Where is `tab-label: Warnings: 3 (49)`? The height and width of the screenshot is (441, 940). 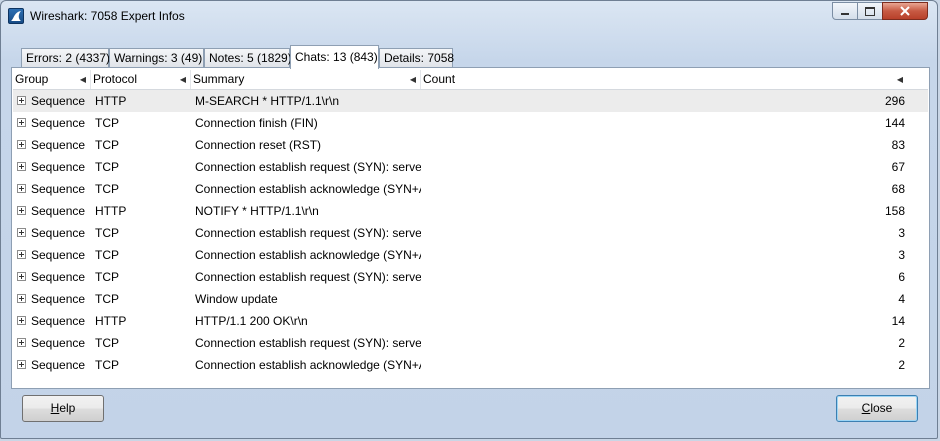
tab-label: Warnings: 3 (49) is located at coordinates (158, 58).